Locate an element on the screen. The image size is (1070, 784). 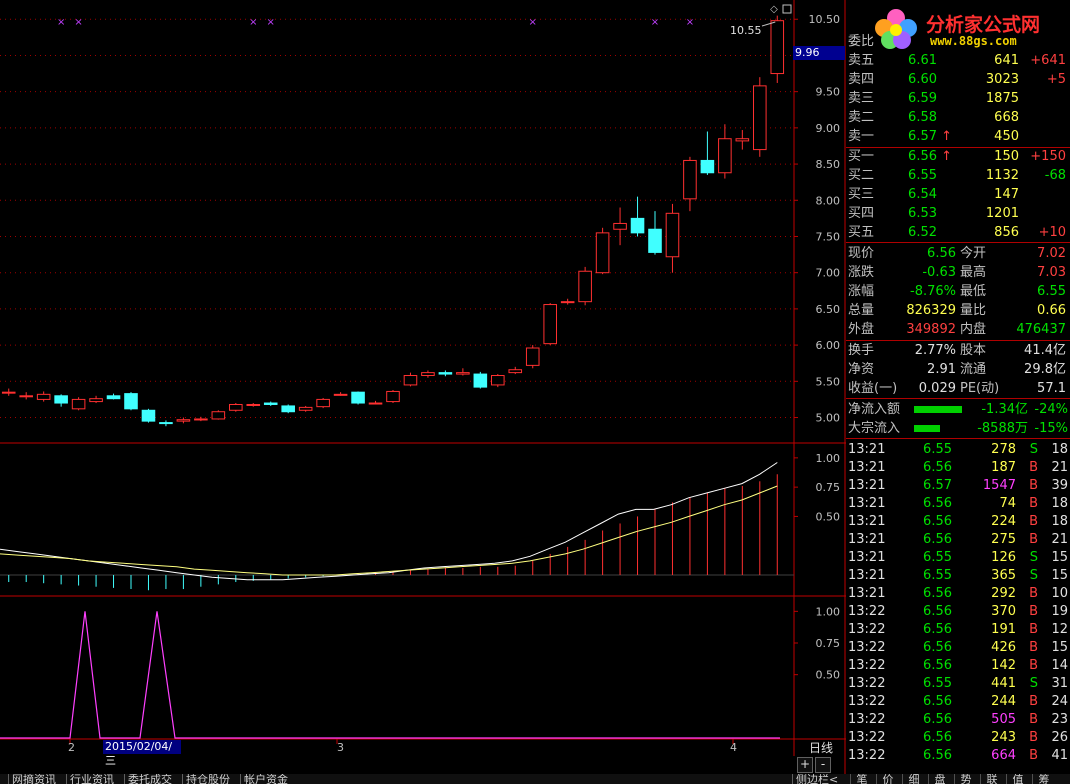
flow-label: 净流入额 is located at coordinates (874, 409).